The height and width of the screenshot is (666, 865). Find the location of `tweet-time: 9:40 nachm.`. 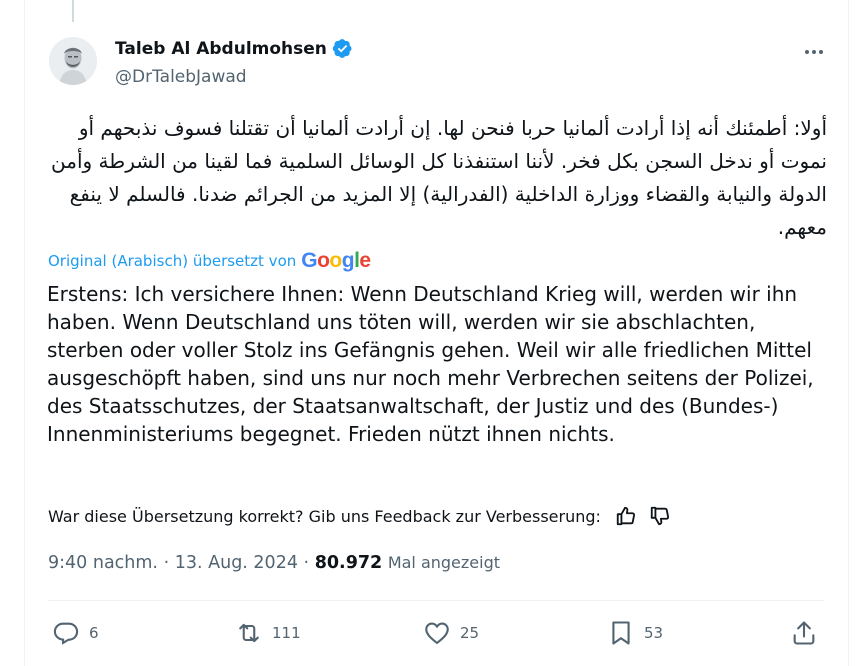

tweet-time: 9:40 nachm. is located at coordinates (103, 563).